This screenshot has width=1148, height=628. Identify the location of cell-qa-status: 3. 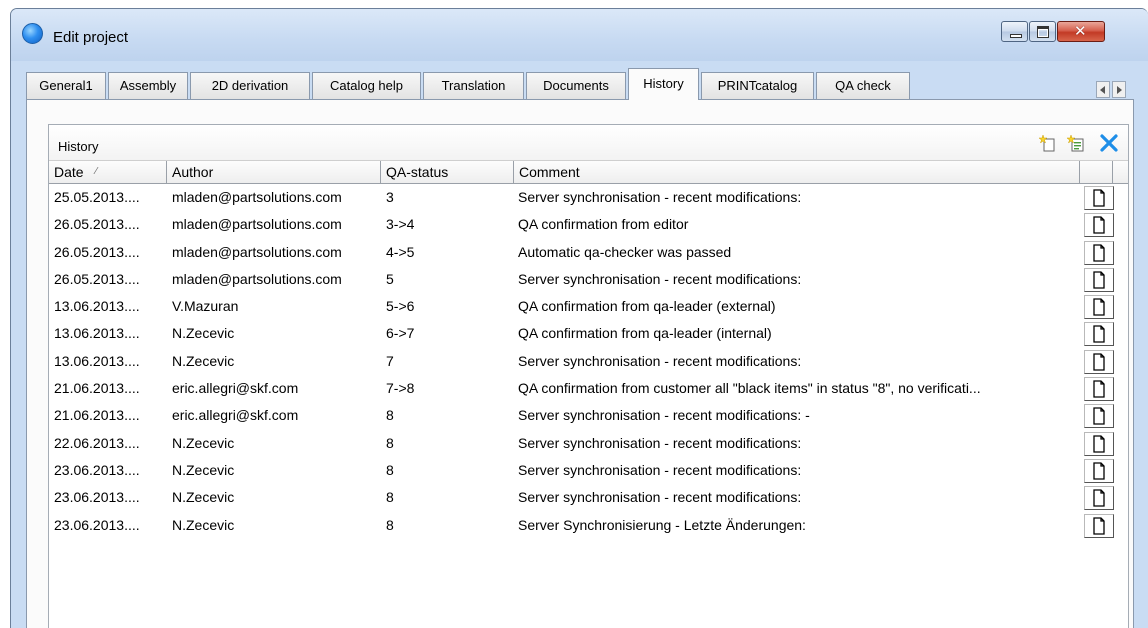
(390, 197).